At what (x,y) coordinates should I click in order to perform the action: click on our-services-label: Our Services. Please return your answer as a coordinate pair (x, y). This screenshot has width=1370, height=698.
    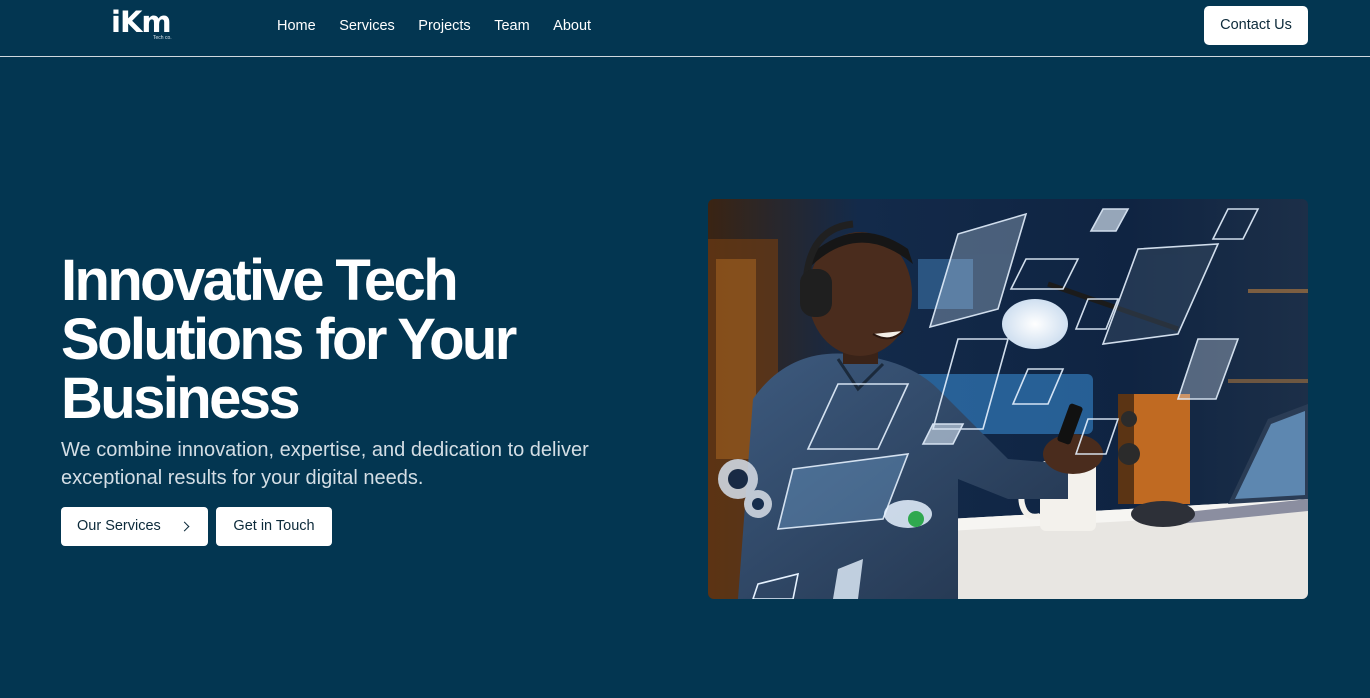
    Looking at the image, I should click on (119, 526).